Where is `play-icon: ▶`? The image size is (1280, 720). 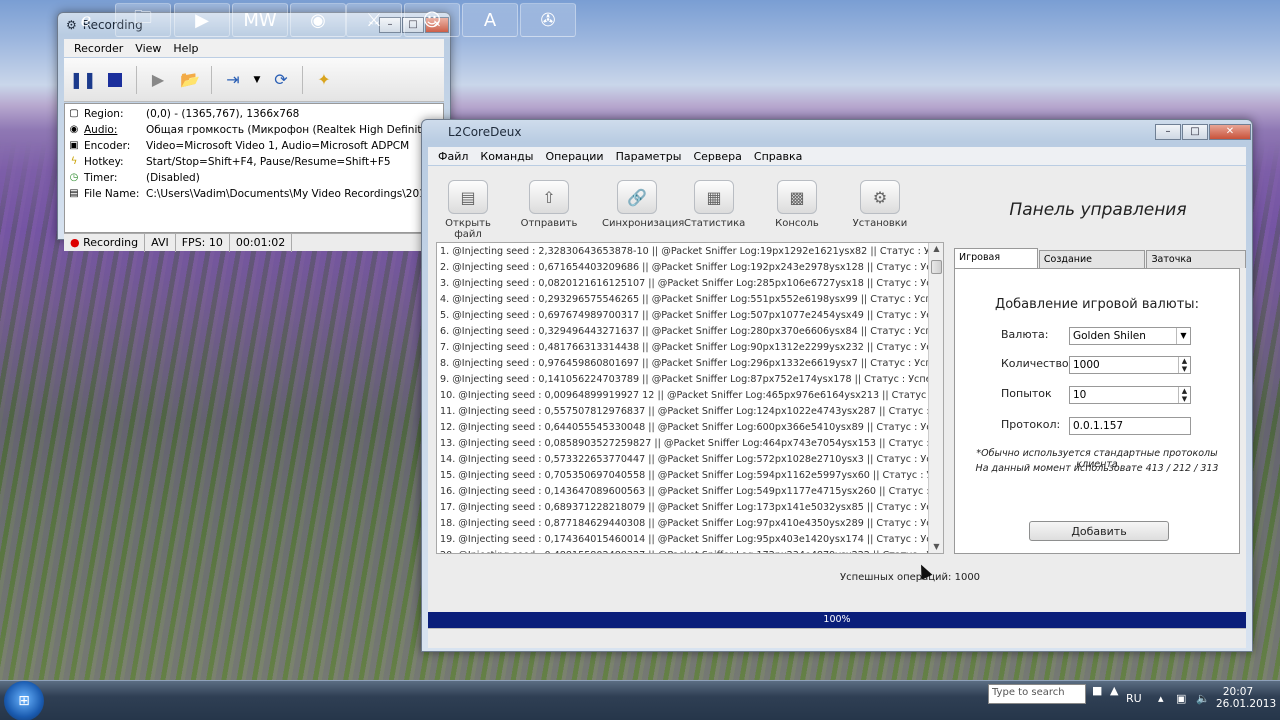 play-icon: ▶ is located at coordinates (158, 80).